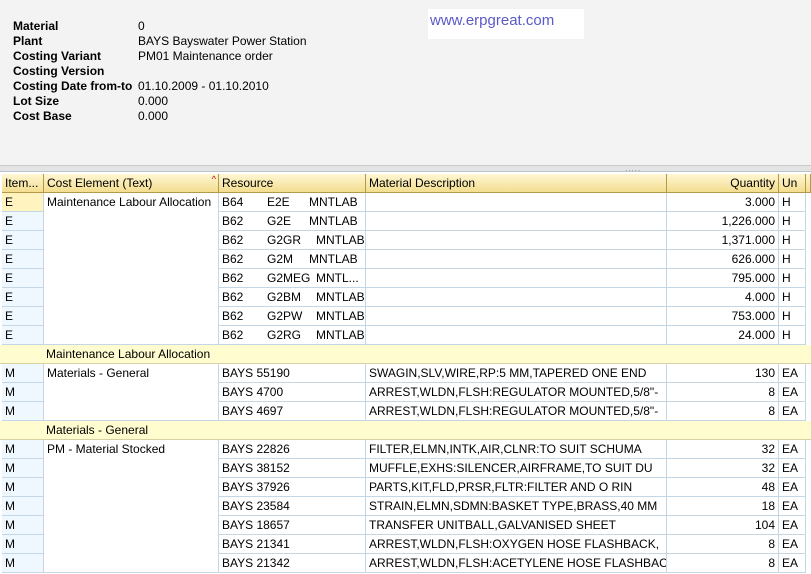  I want to click on quantity-cell: 795.000, so click(723, 278).